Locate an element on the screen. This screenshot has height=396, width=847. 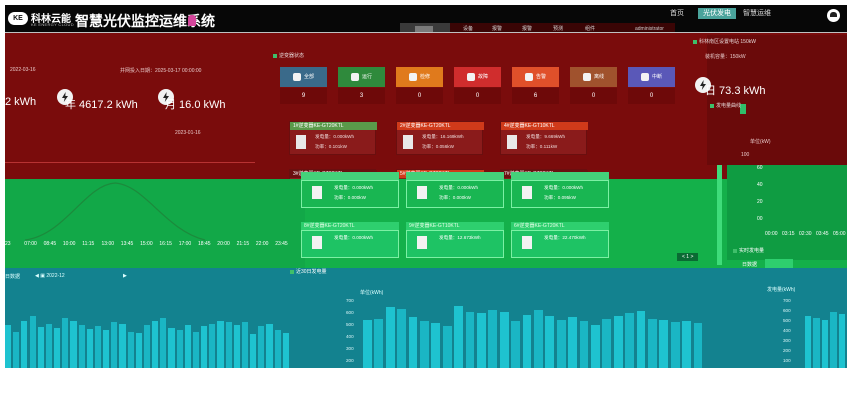
toggle-button is located at coordinates (779, 263).